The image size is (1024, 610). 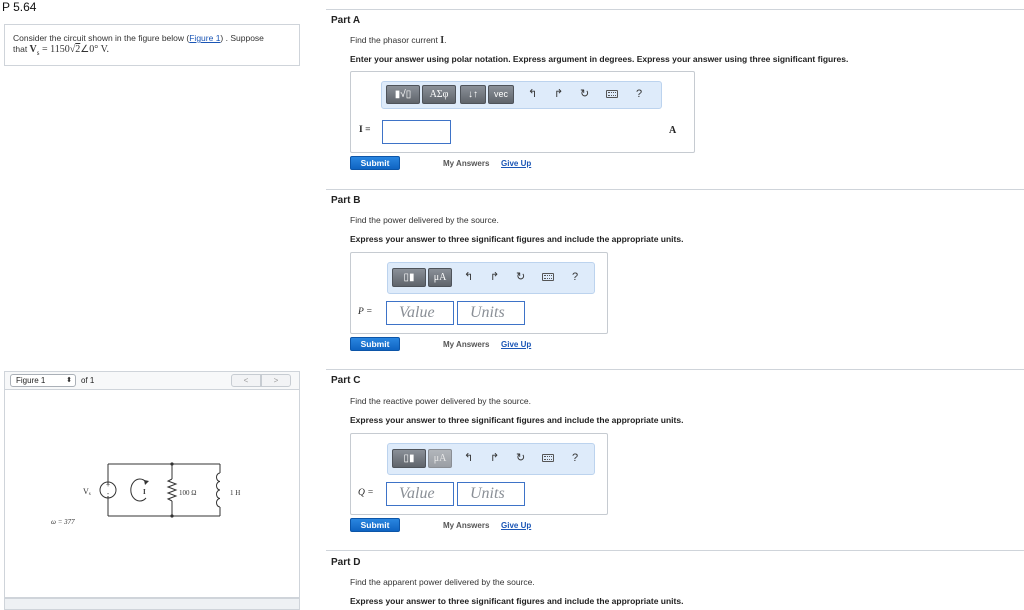 What do you see at coordinates (439, 94) in the screenshot?
I see `greek-symbols-button: ΑΣφ` at bounding box center [439, 94].